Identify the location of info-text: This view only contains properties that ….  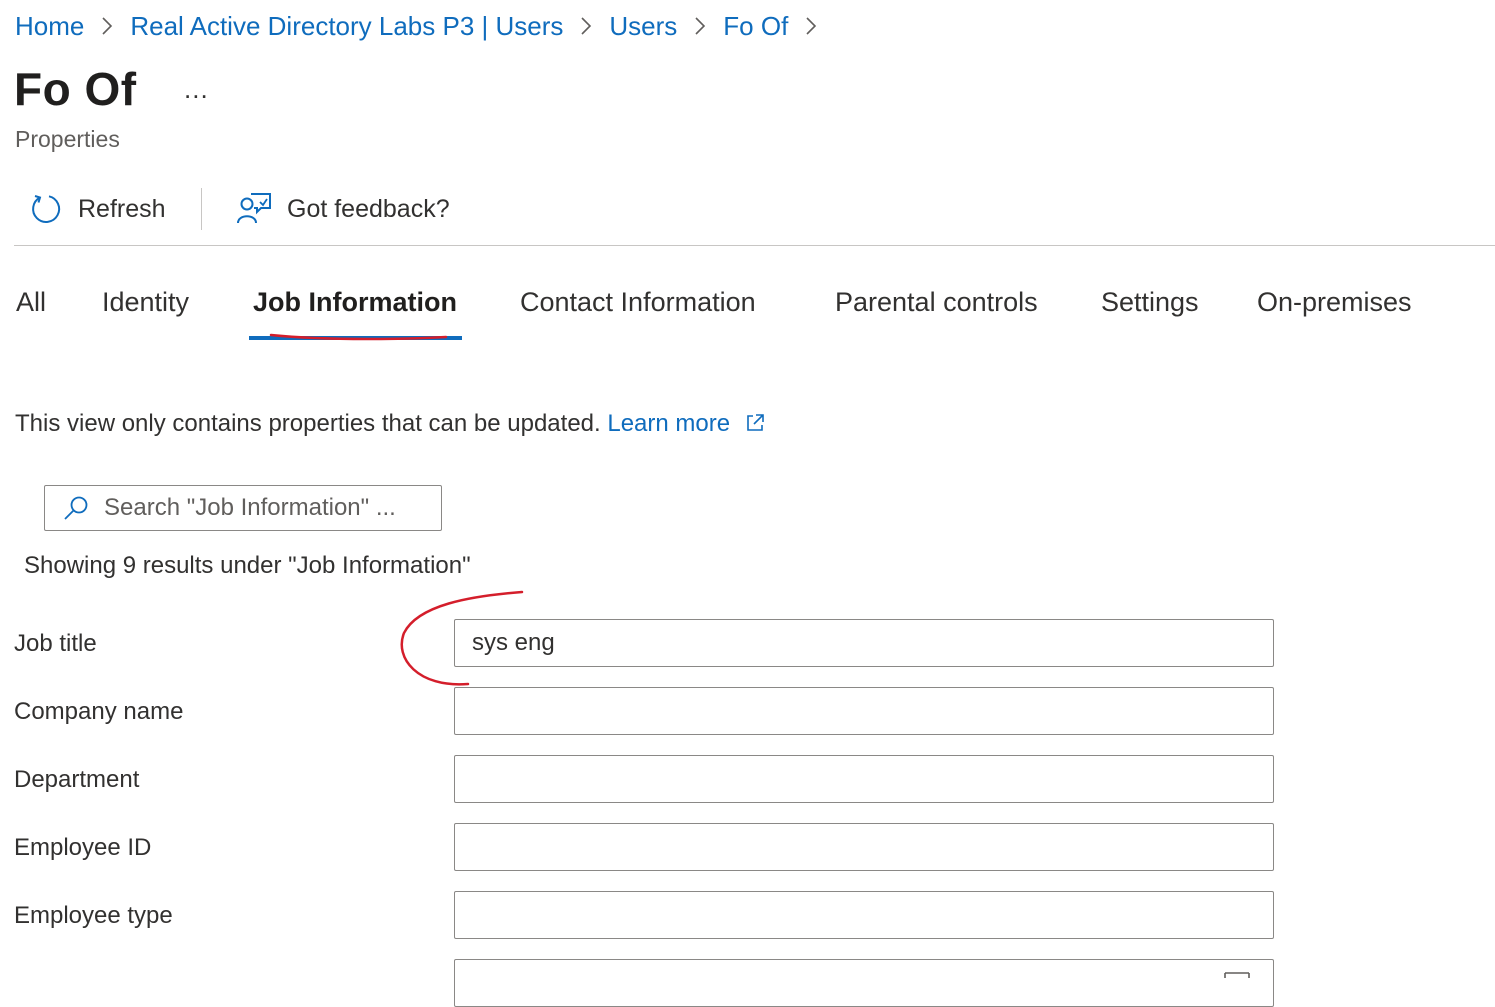
(308, 423).